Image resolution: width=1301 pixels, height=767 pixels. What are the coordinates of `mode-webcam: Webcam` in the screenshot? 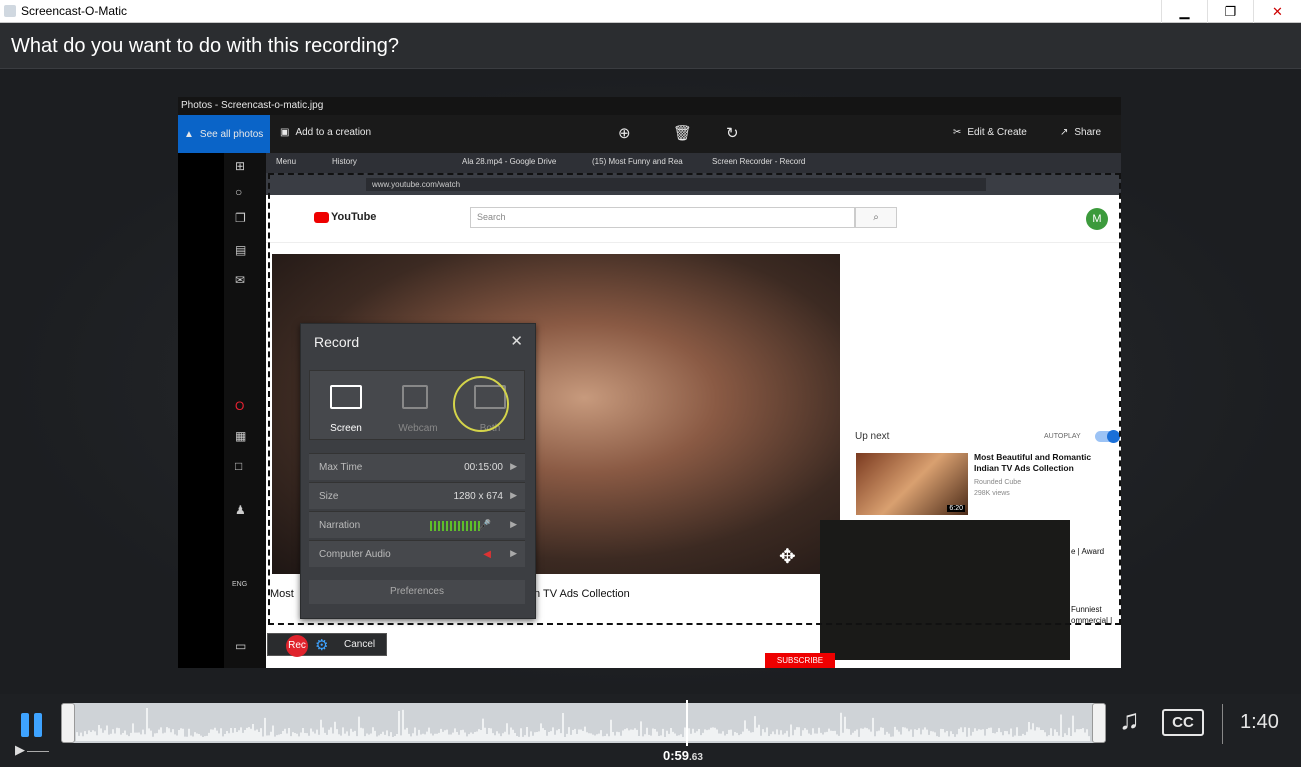 It's located at (418, 406).